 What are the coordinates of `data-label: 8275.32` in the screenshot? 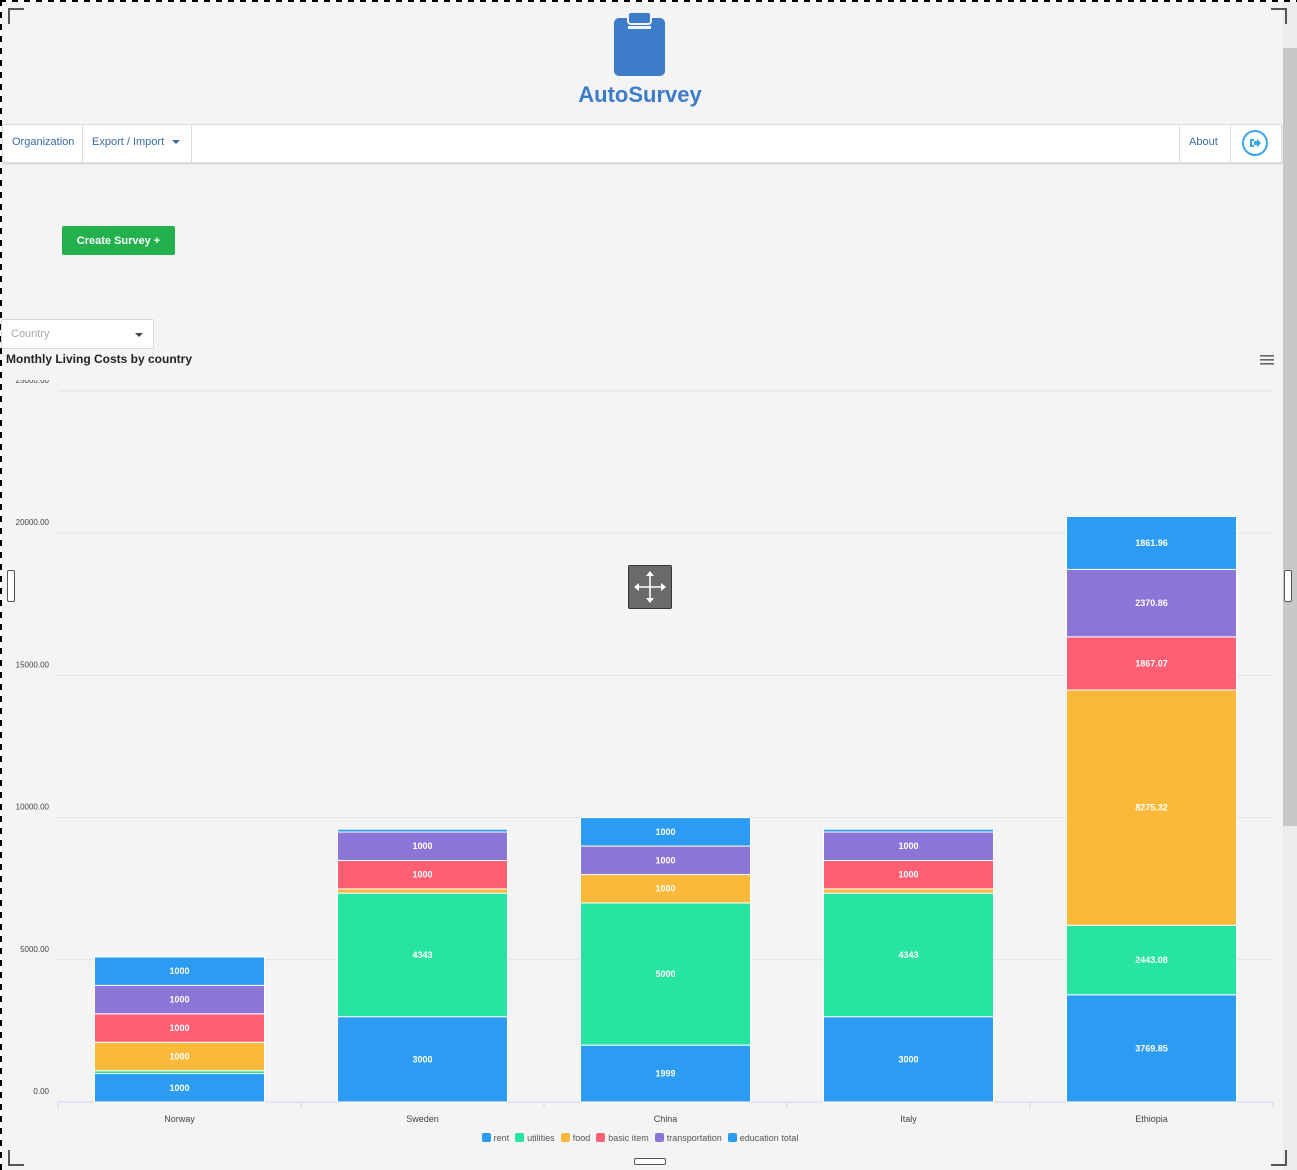 It's located at (1151, 808).